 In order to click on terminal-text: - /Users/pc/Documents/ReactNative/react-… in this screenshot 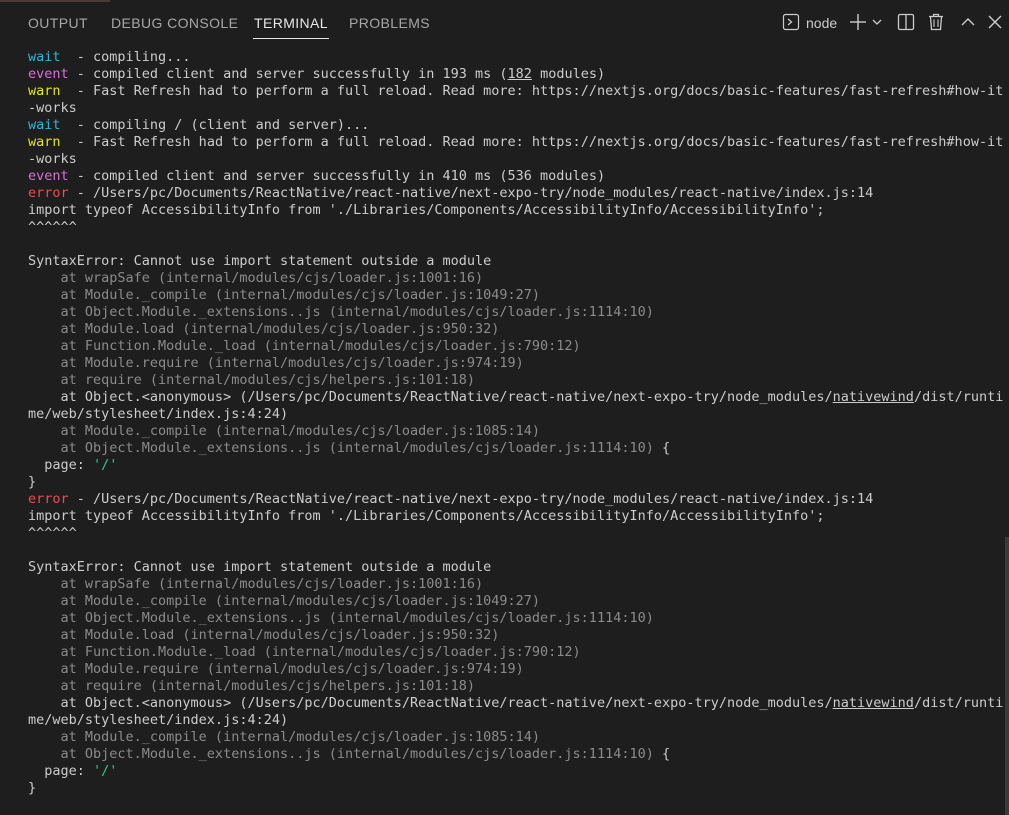, I will do `click(471, 193)`.